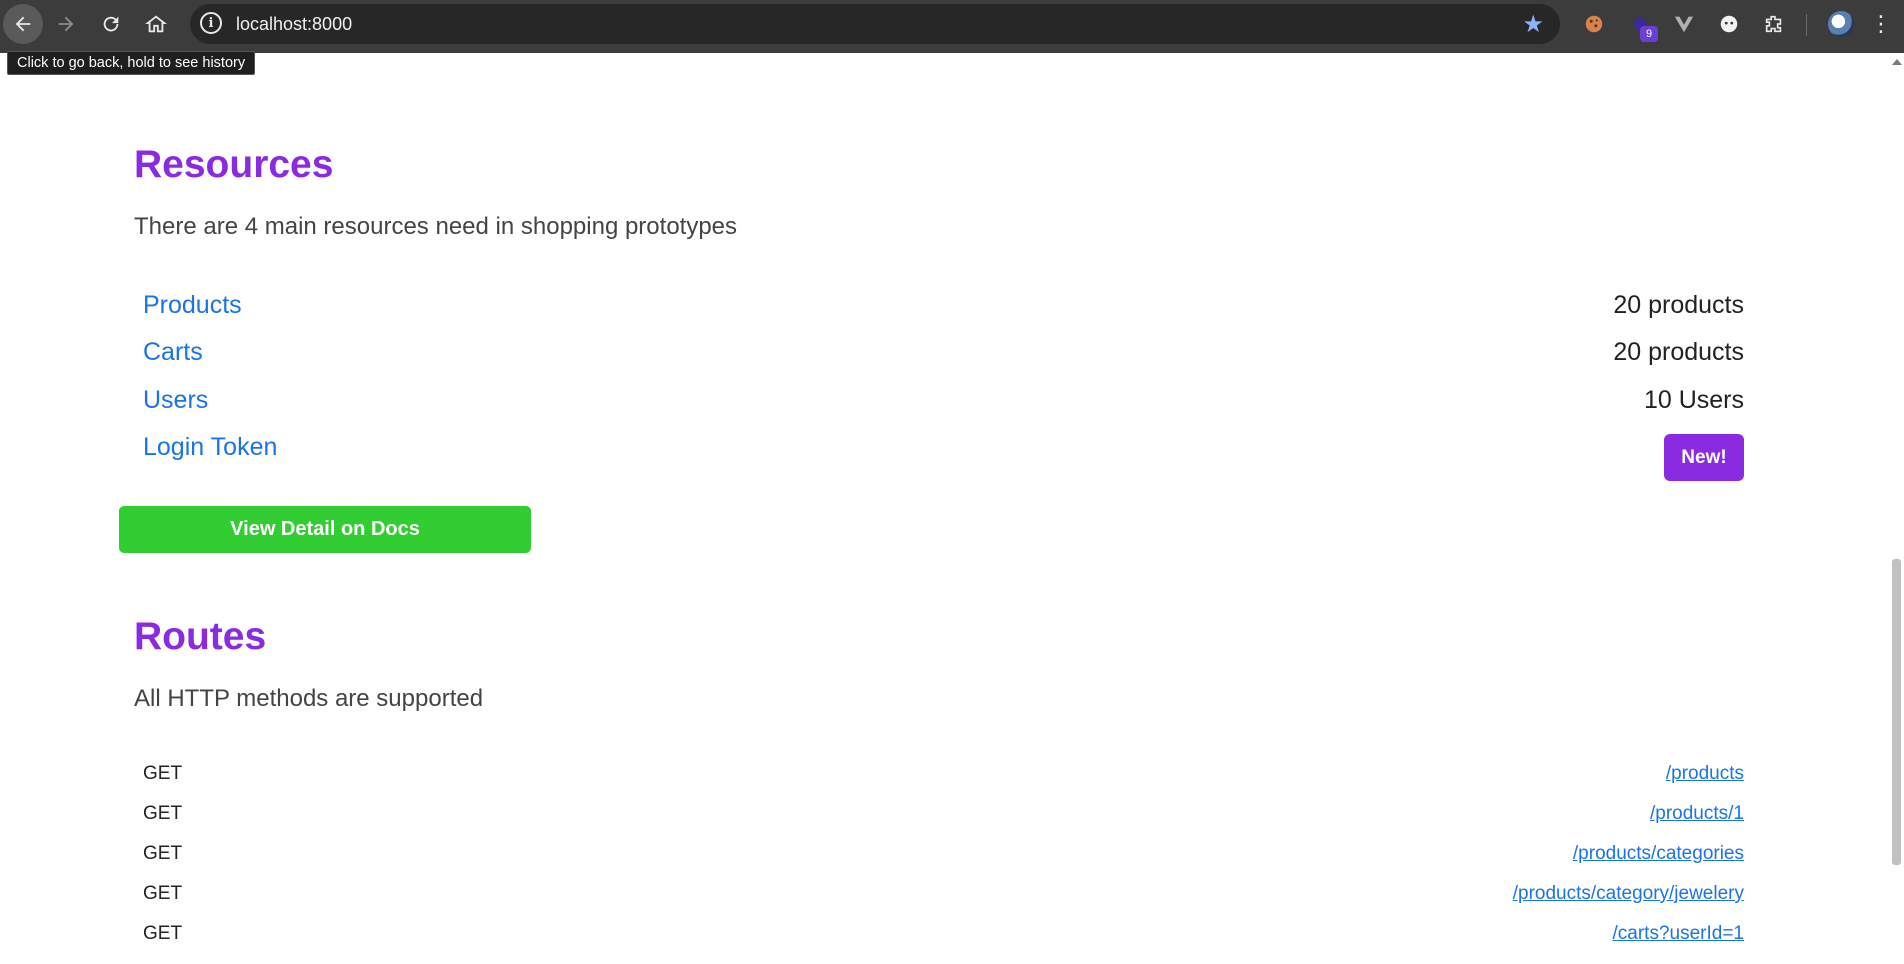 Image resolution: width=1904 pixels, height=964 pixels. What do you see at coordinates (1684, 24) in the screenshot?
I see `vue-devtools-icon` at bounding box center [1684, 24].